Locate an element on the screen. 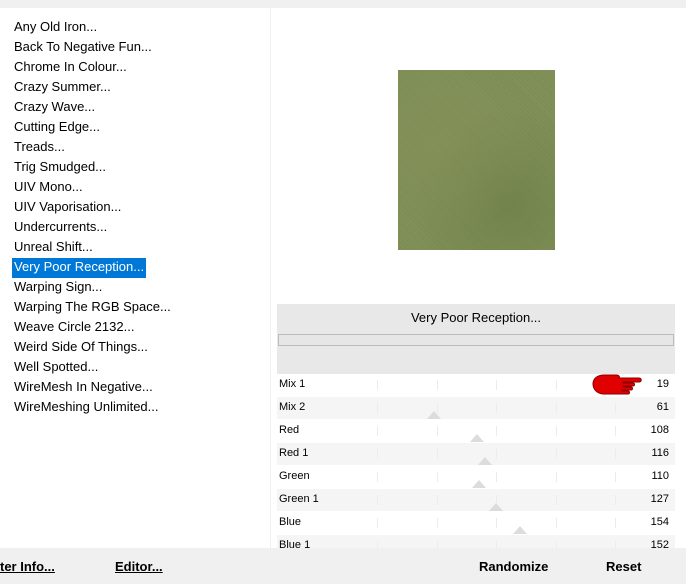 The height and width of the screenshot is (584, 686). slider-red-1: Red 1 116 is located at coordinates (476, 454).